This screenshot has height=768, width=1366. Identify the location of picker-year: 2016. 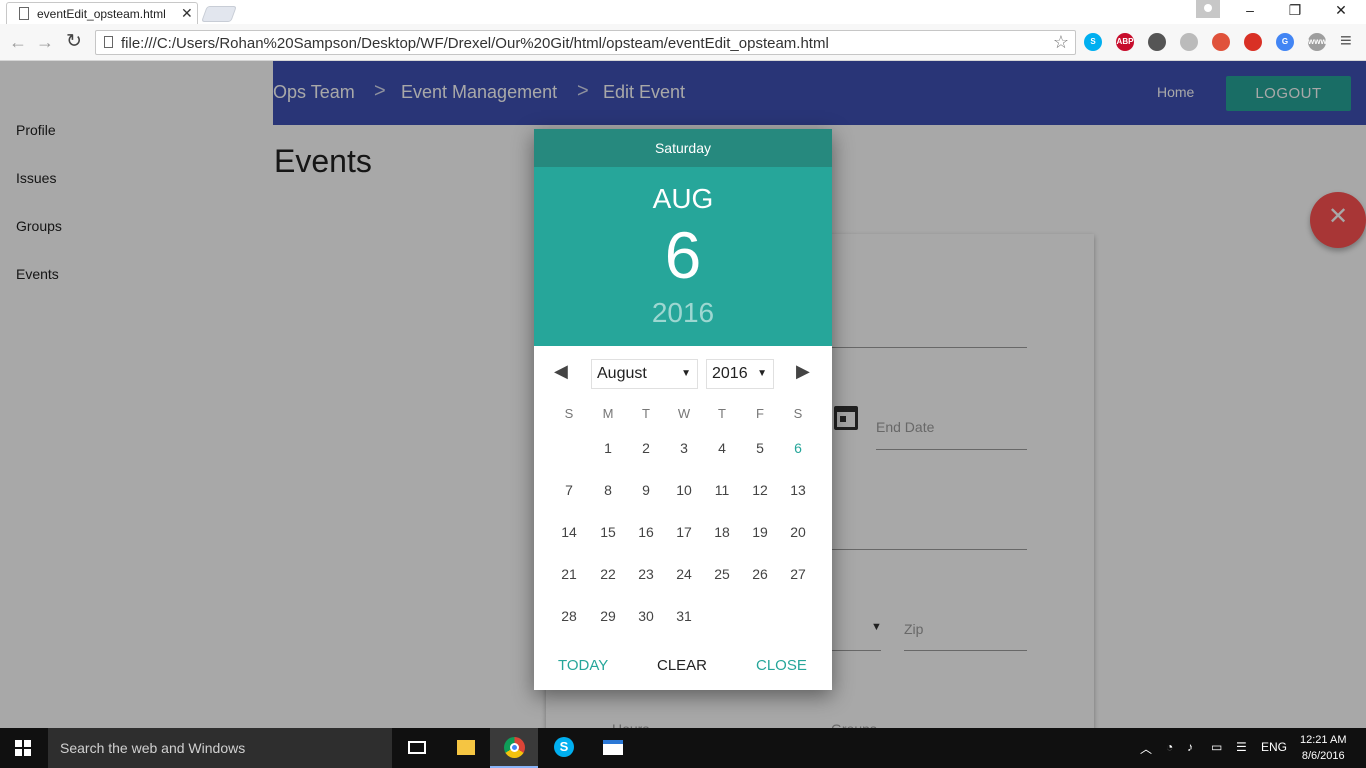
(683, 312).